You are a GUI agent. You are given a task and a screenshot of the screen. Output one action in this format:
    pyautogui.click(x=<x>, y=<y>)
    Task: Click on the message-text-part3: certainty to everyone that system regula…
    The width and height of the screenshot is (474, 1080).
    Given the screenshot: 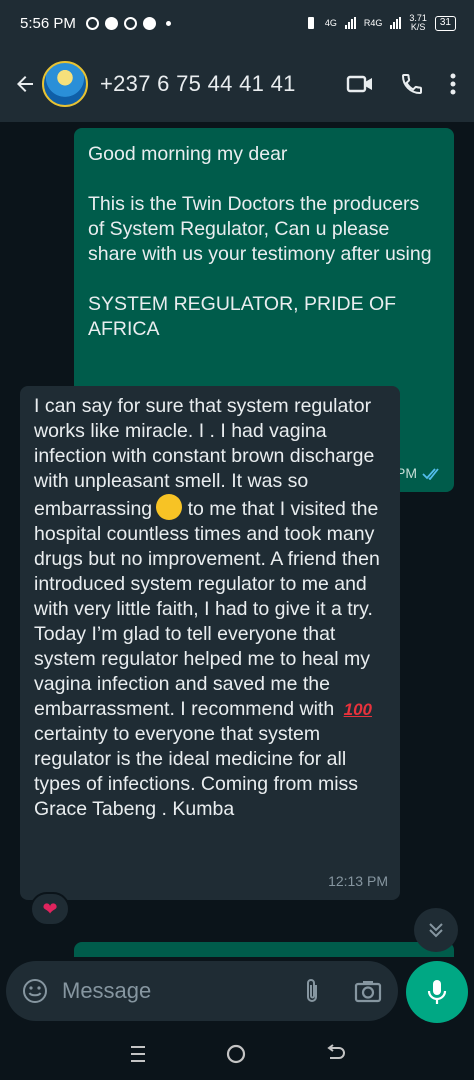 What is the action you would take?
    pyautogui.click(x=196, y=771)
    